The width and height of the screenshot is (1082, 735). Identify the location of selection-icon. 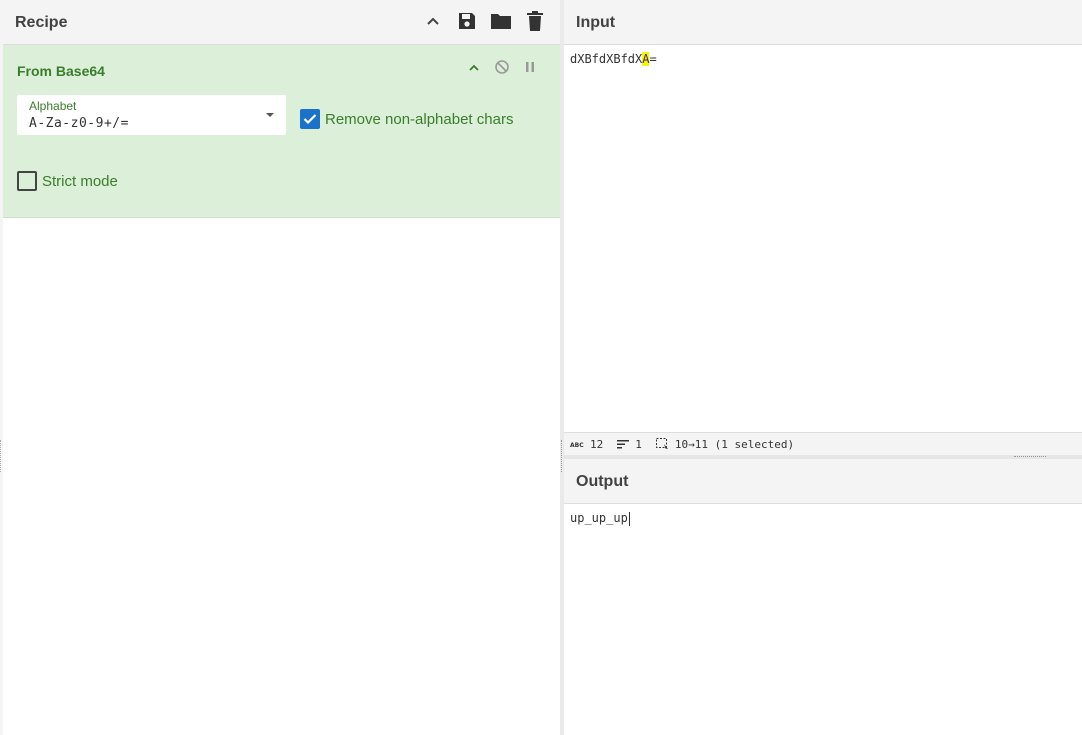
(661, 443).